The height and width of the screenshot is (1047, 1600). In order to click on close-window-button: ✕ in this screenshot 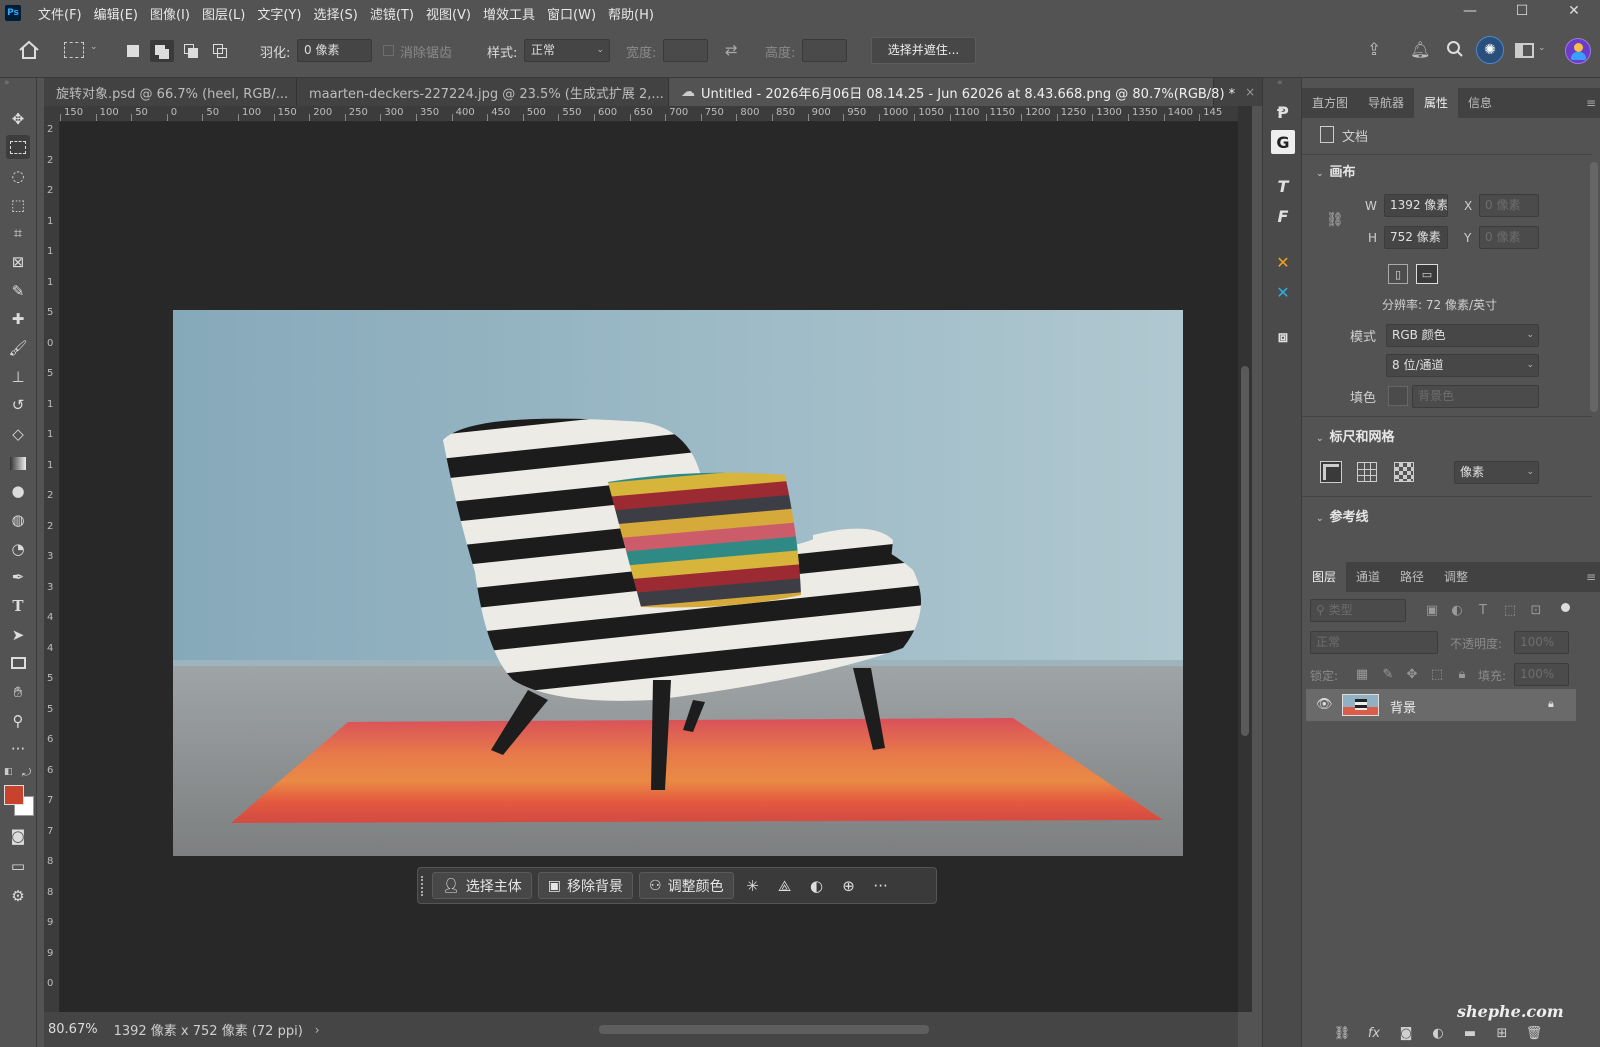, I will do `click(1574, 13)`.